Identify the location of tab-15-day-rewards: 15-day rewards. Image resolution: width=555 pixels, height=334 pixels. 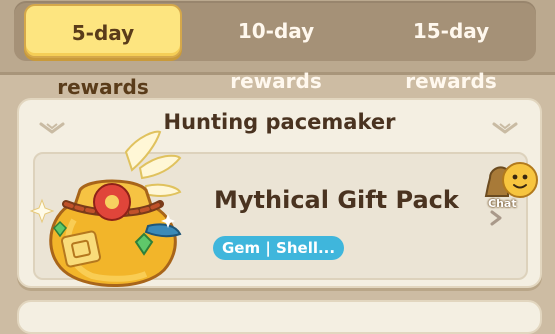
(451, 49).